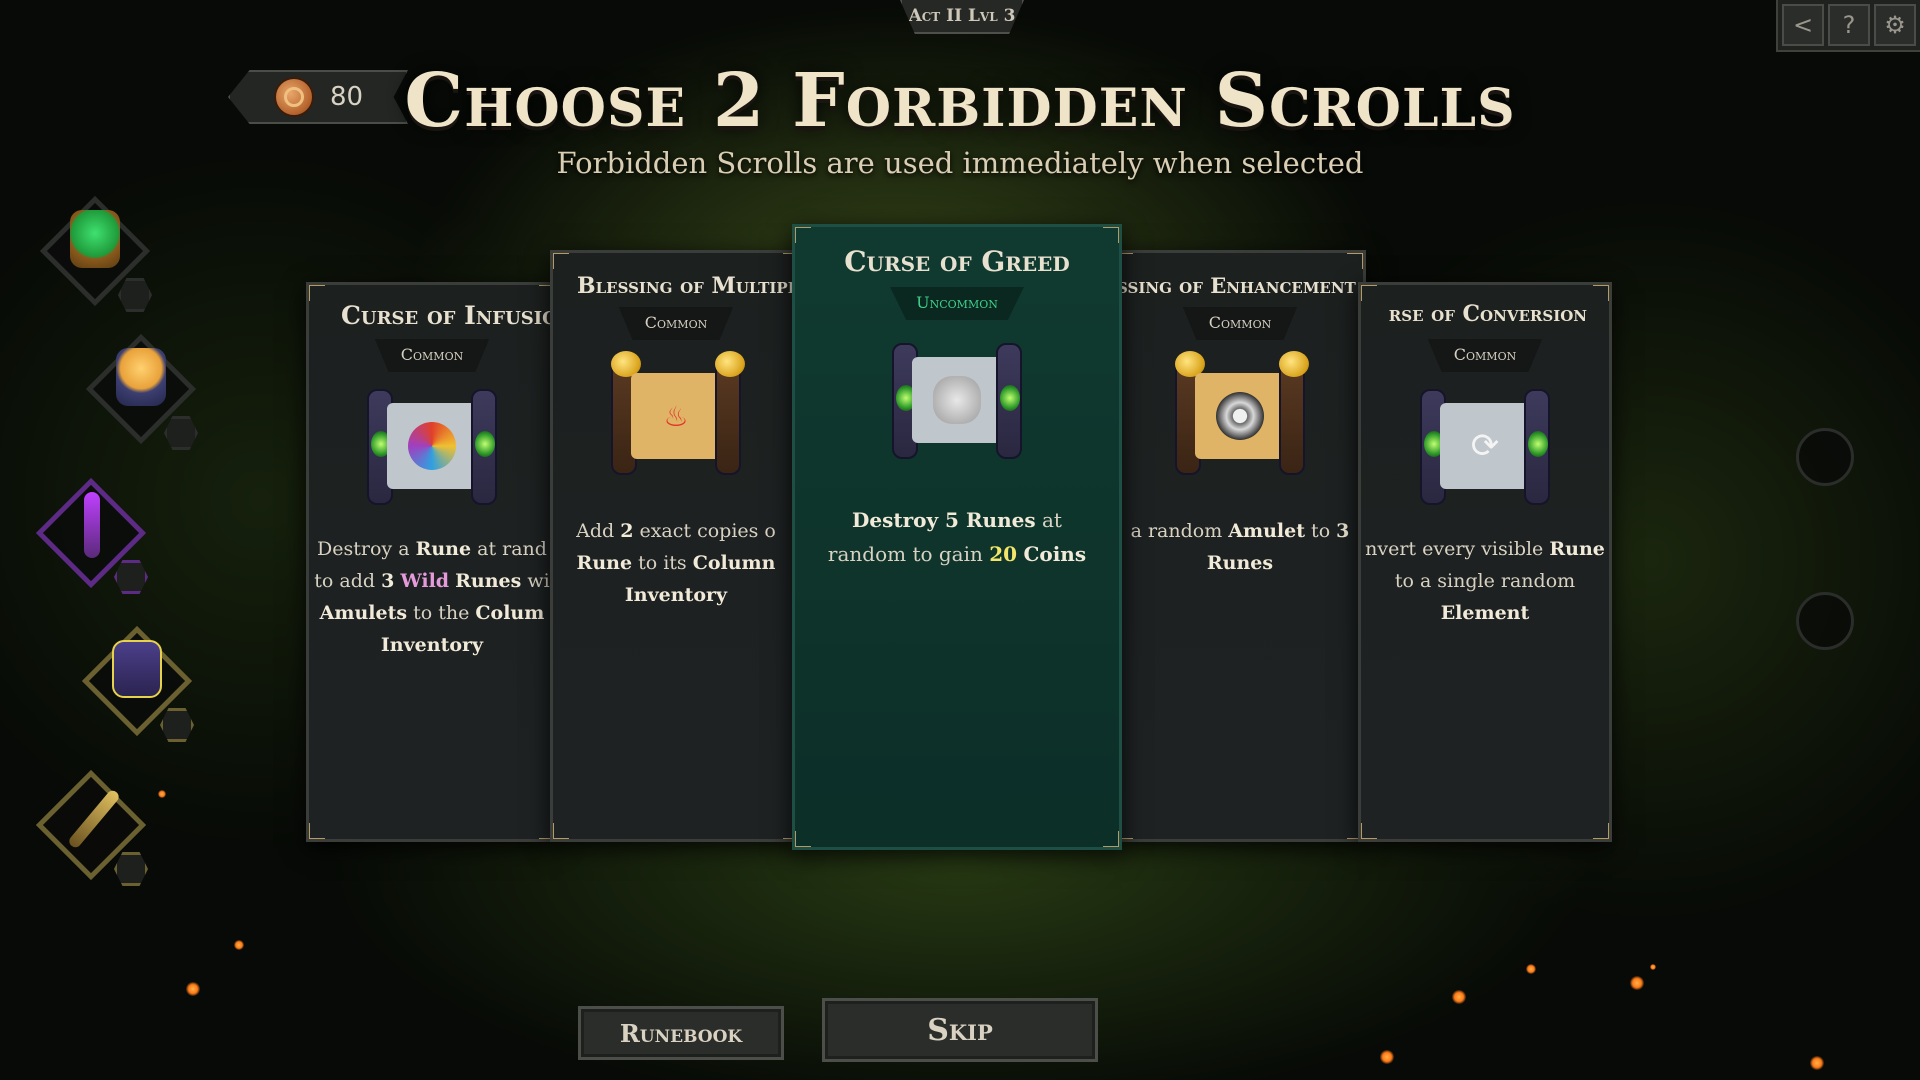 This screenshot has height=1080, width=1920. Describe the element at coordinates (449, 315) in the screenshot. I see `card-name: Curse of Infusio` at that location.